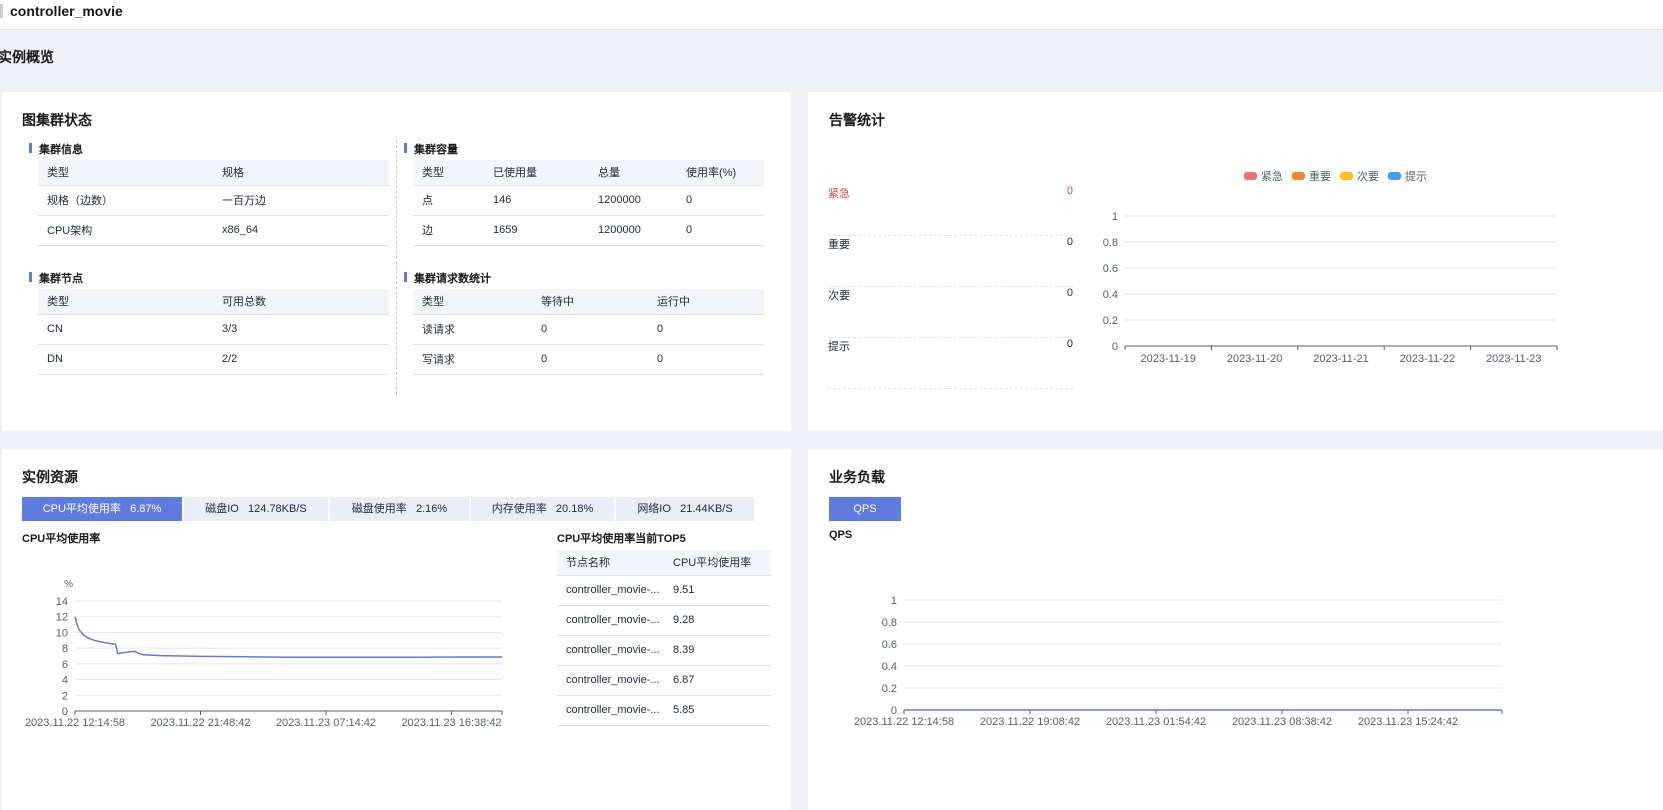 This screenshot has height=810, width=1663. What do you see at coordinates (65, 696) in the screenshot?
I see `y-tick-label: 2` at bounding box center [65, 696].